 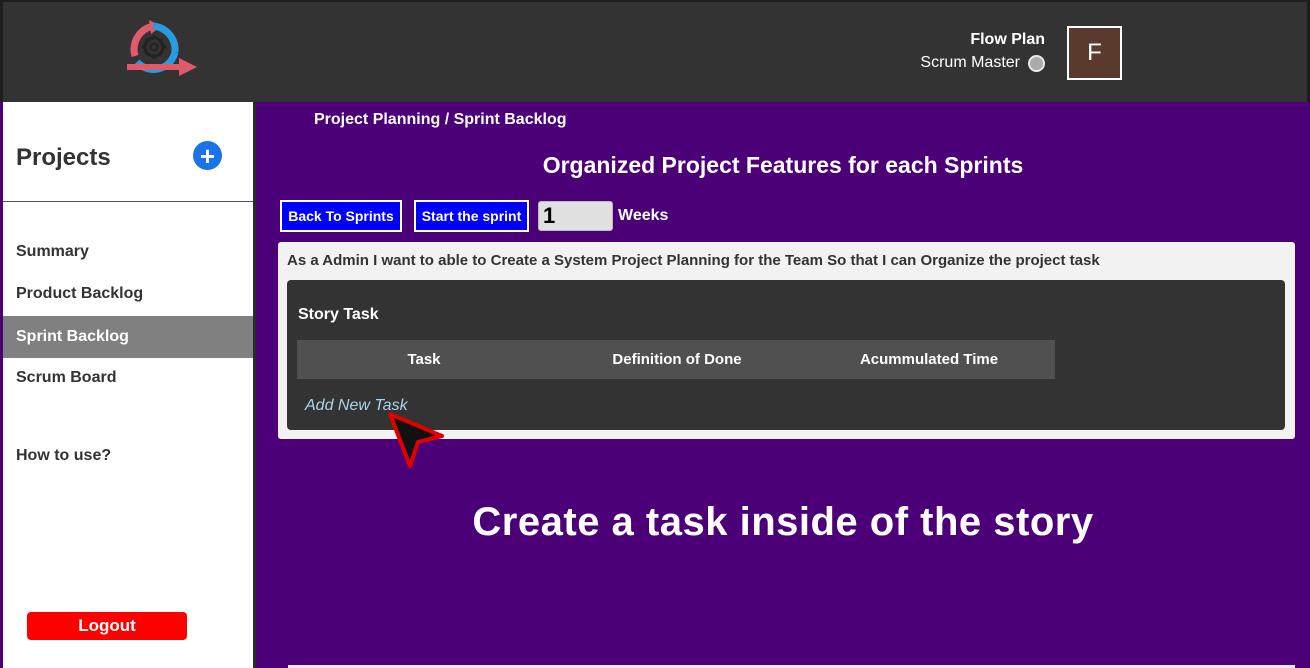 I want to click on sidebar-item-scrum-board: Scrum Board, so click(x=128, y=378).